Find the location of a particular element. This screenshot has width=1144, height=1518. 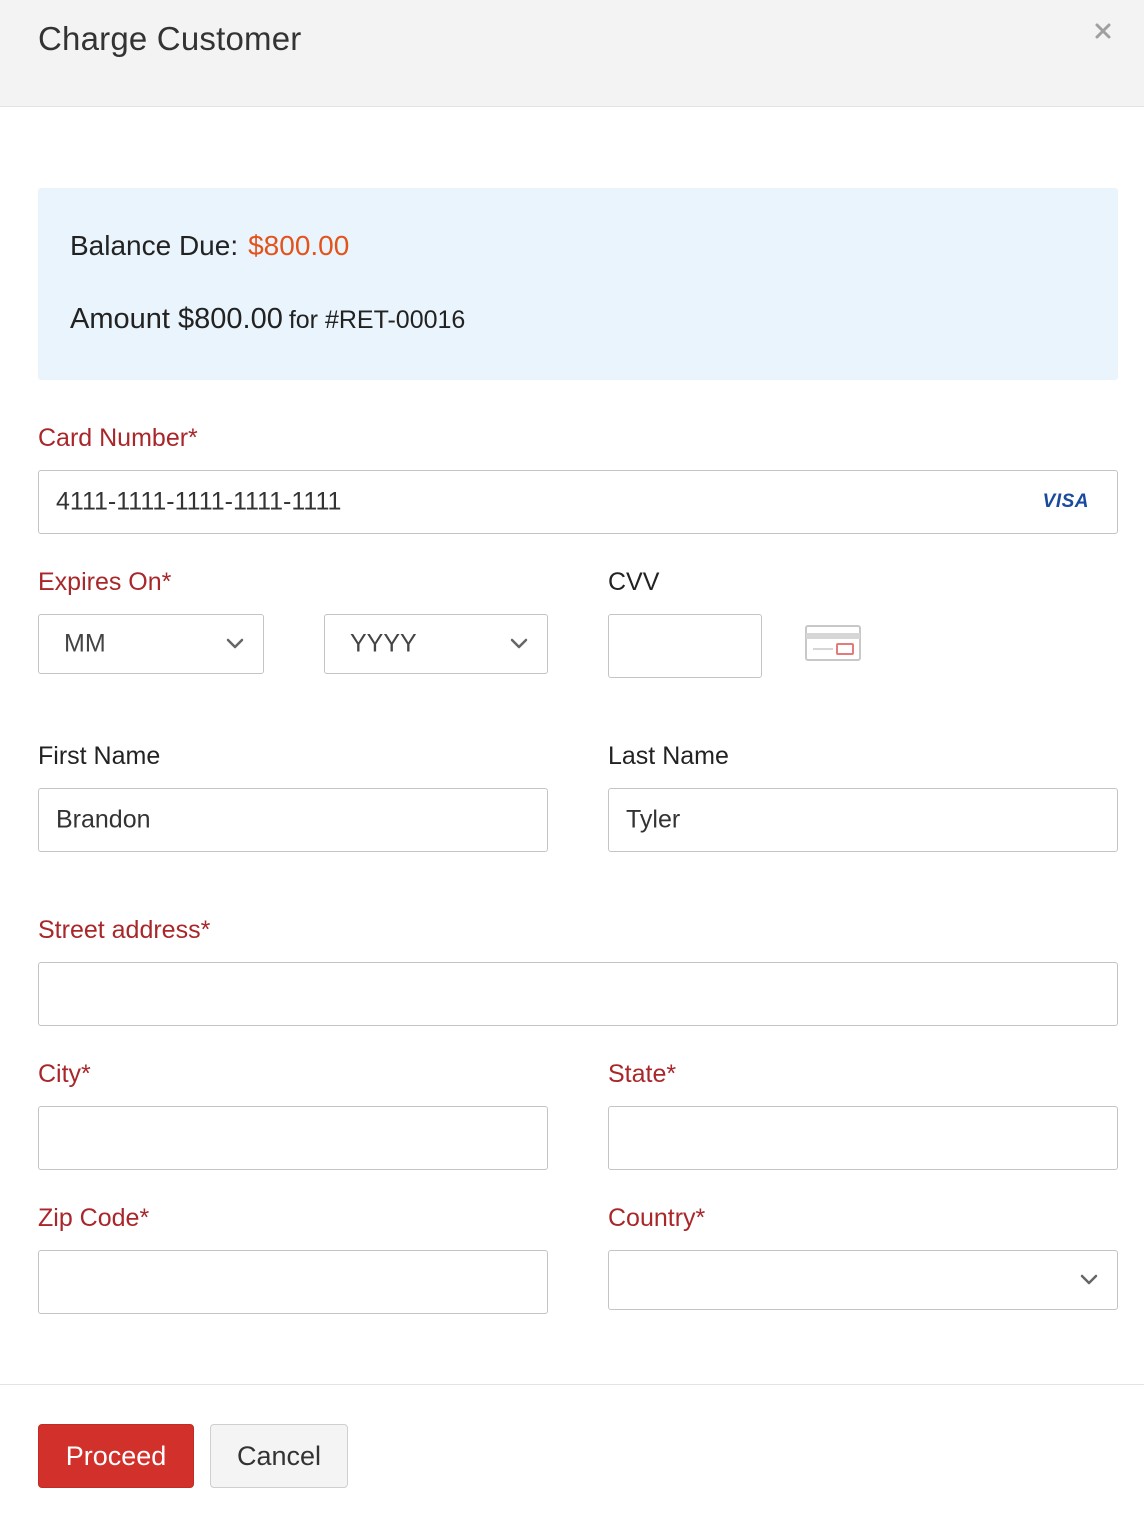

card-cvv-icon is located at coordinates (833, 643).